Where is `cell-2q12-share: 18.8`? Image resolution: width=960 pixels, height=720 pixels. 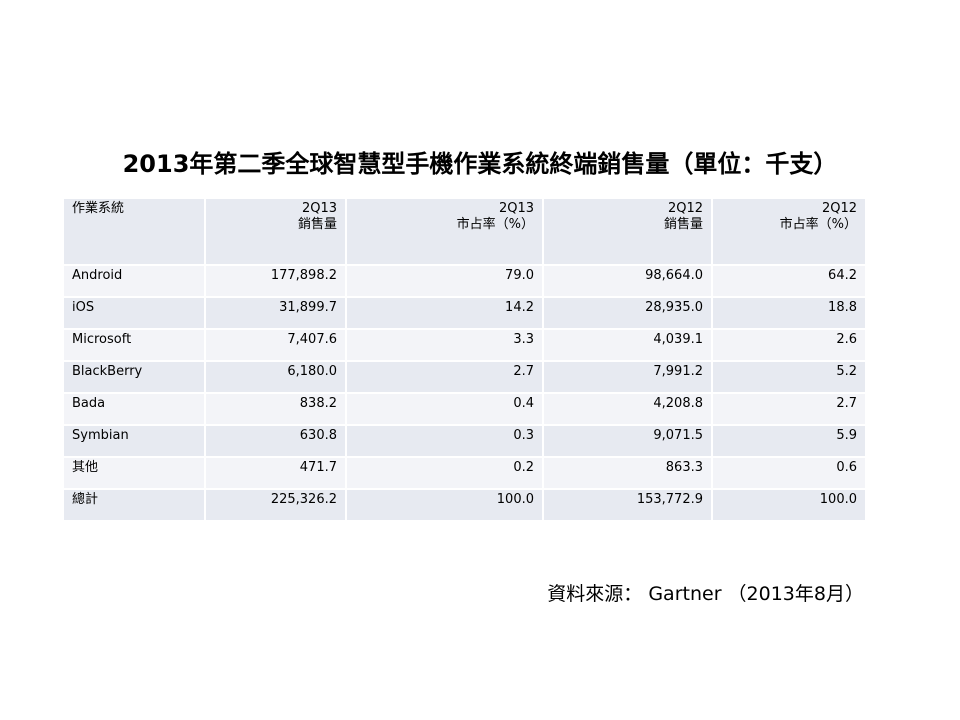
cell-2q12-share: 18.8 is located at coordinates (789, 313).